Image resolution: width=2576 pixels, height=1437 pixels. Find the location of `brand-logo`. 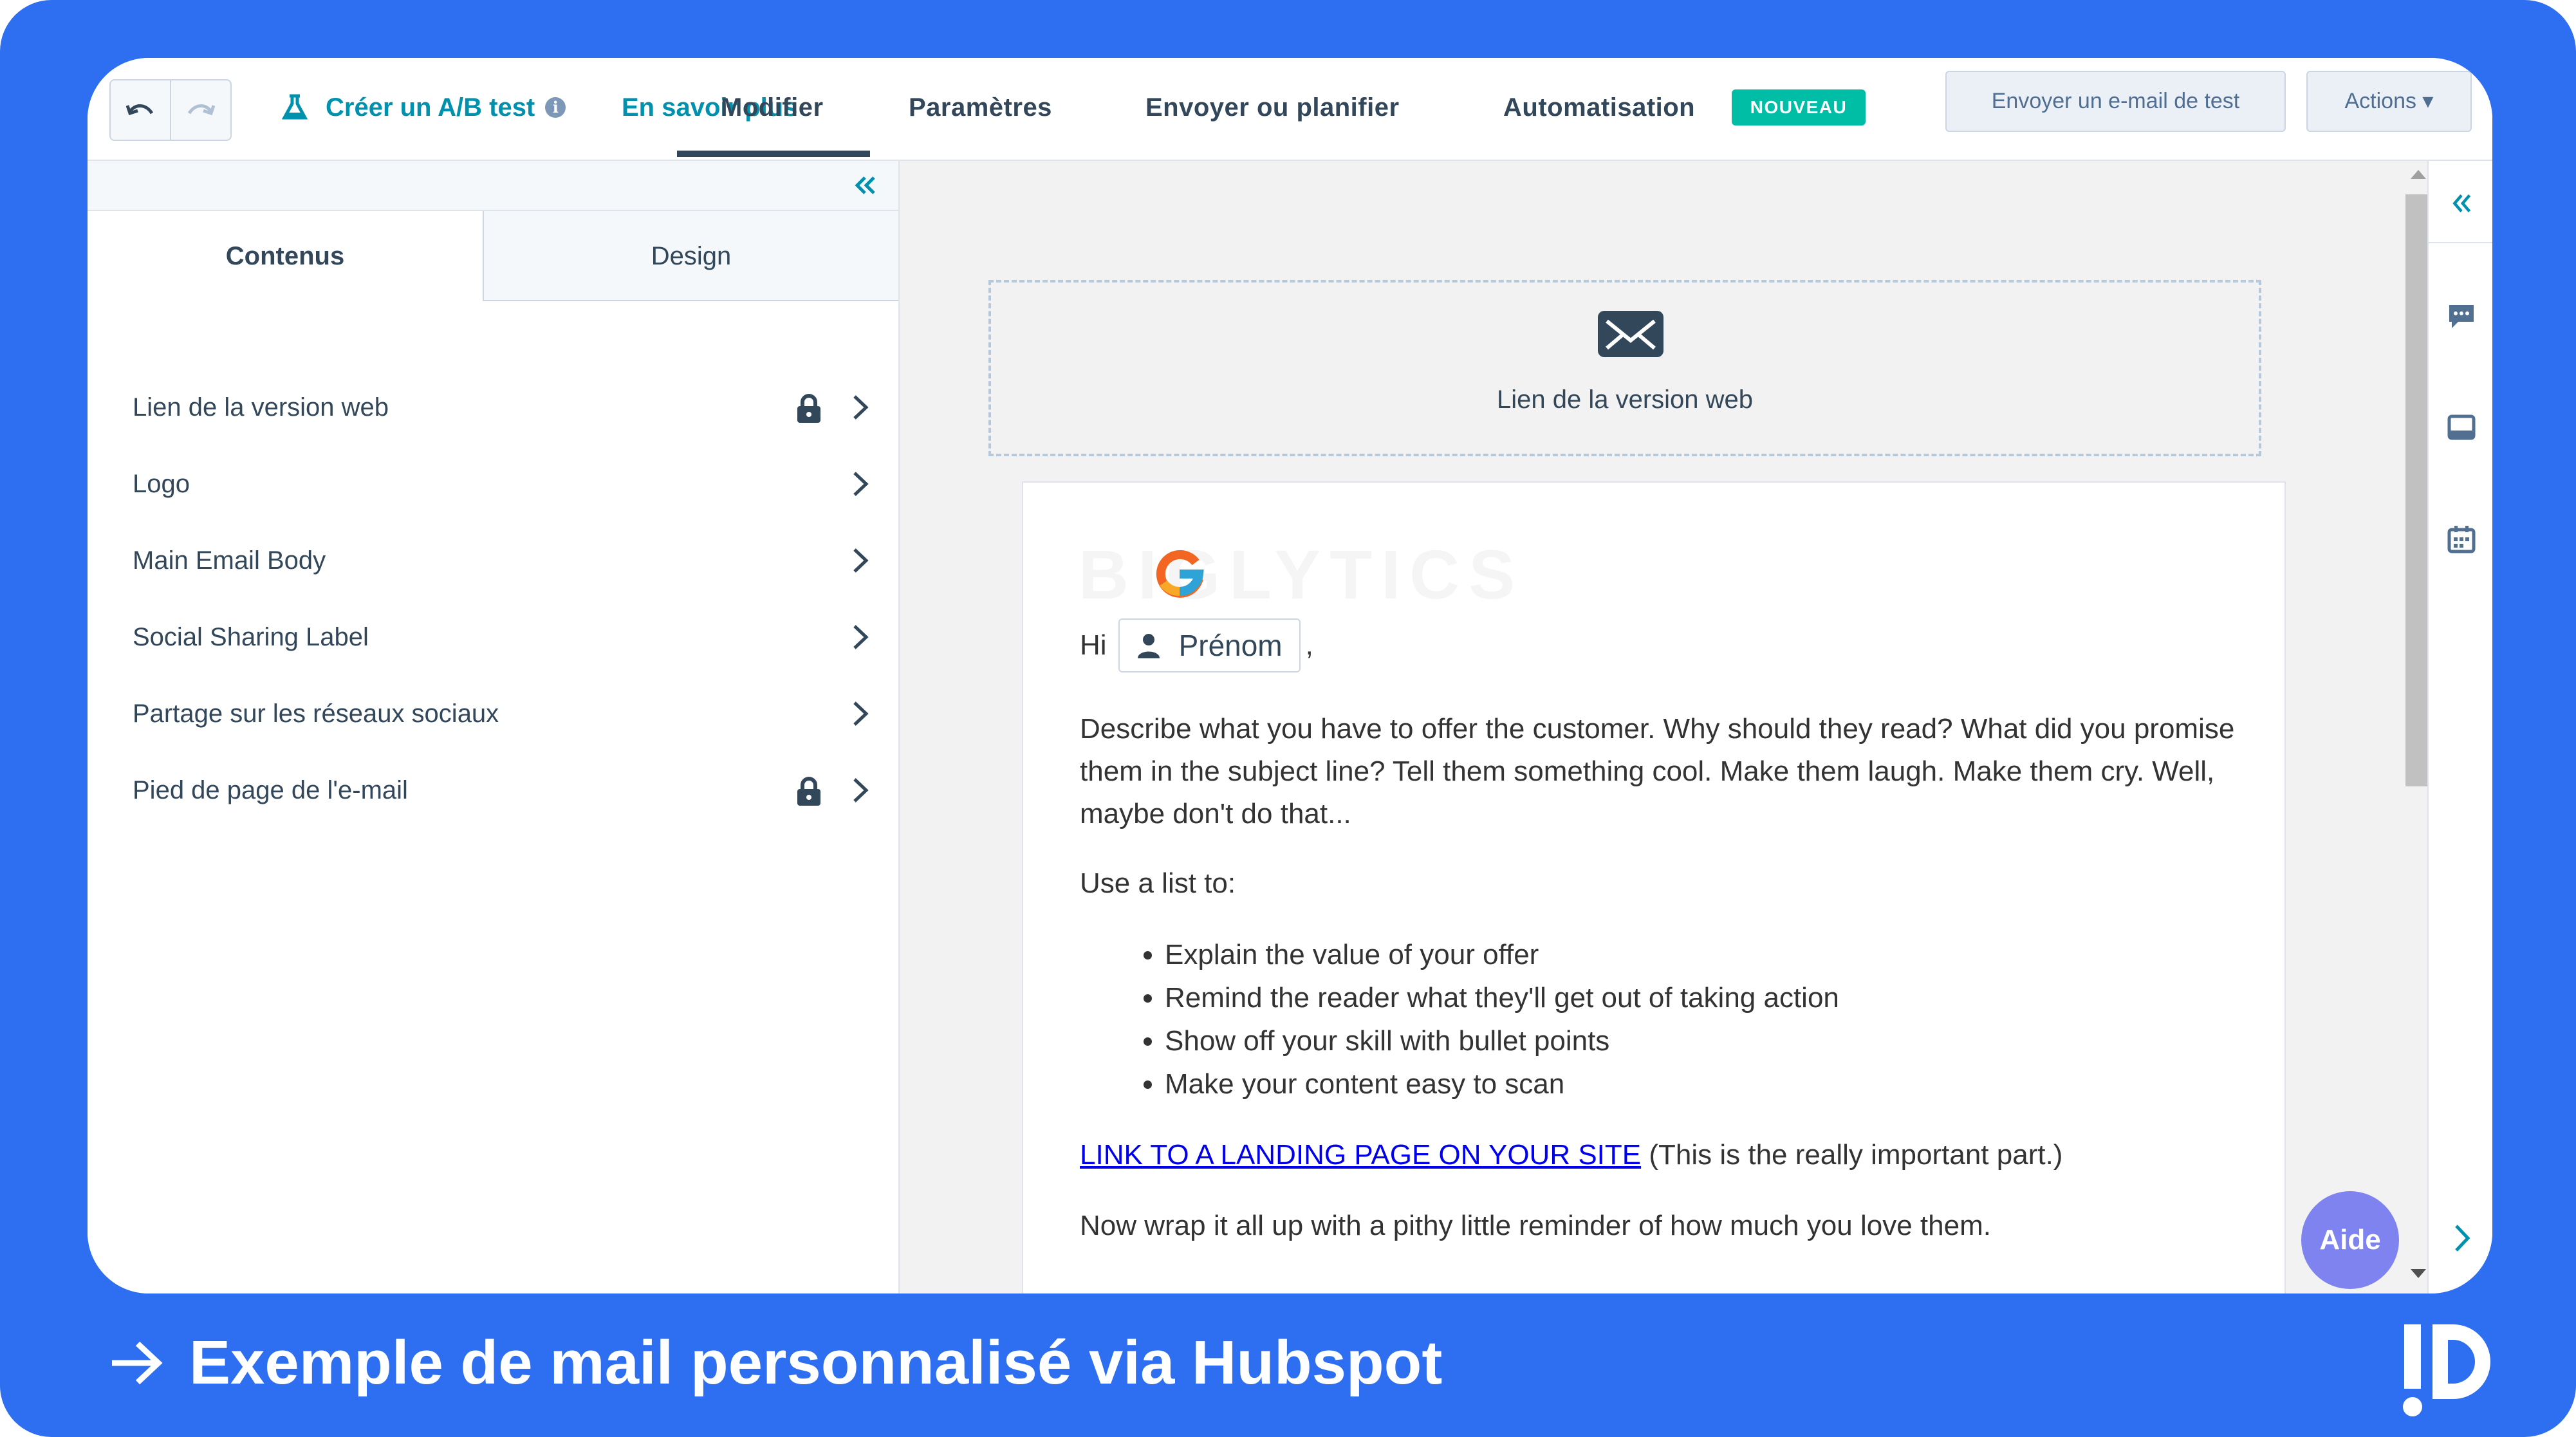

brand-logo is located at coordinates (2446, 1370).